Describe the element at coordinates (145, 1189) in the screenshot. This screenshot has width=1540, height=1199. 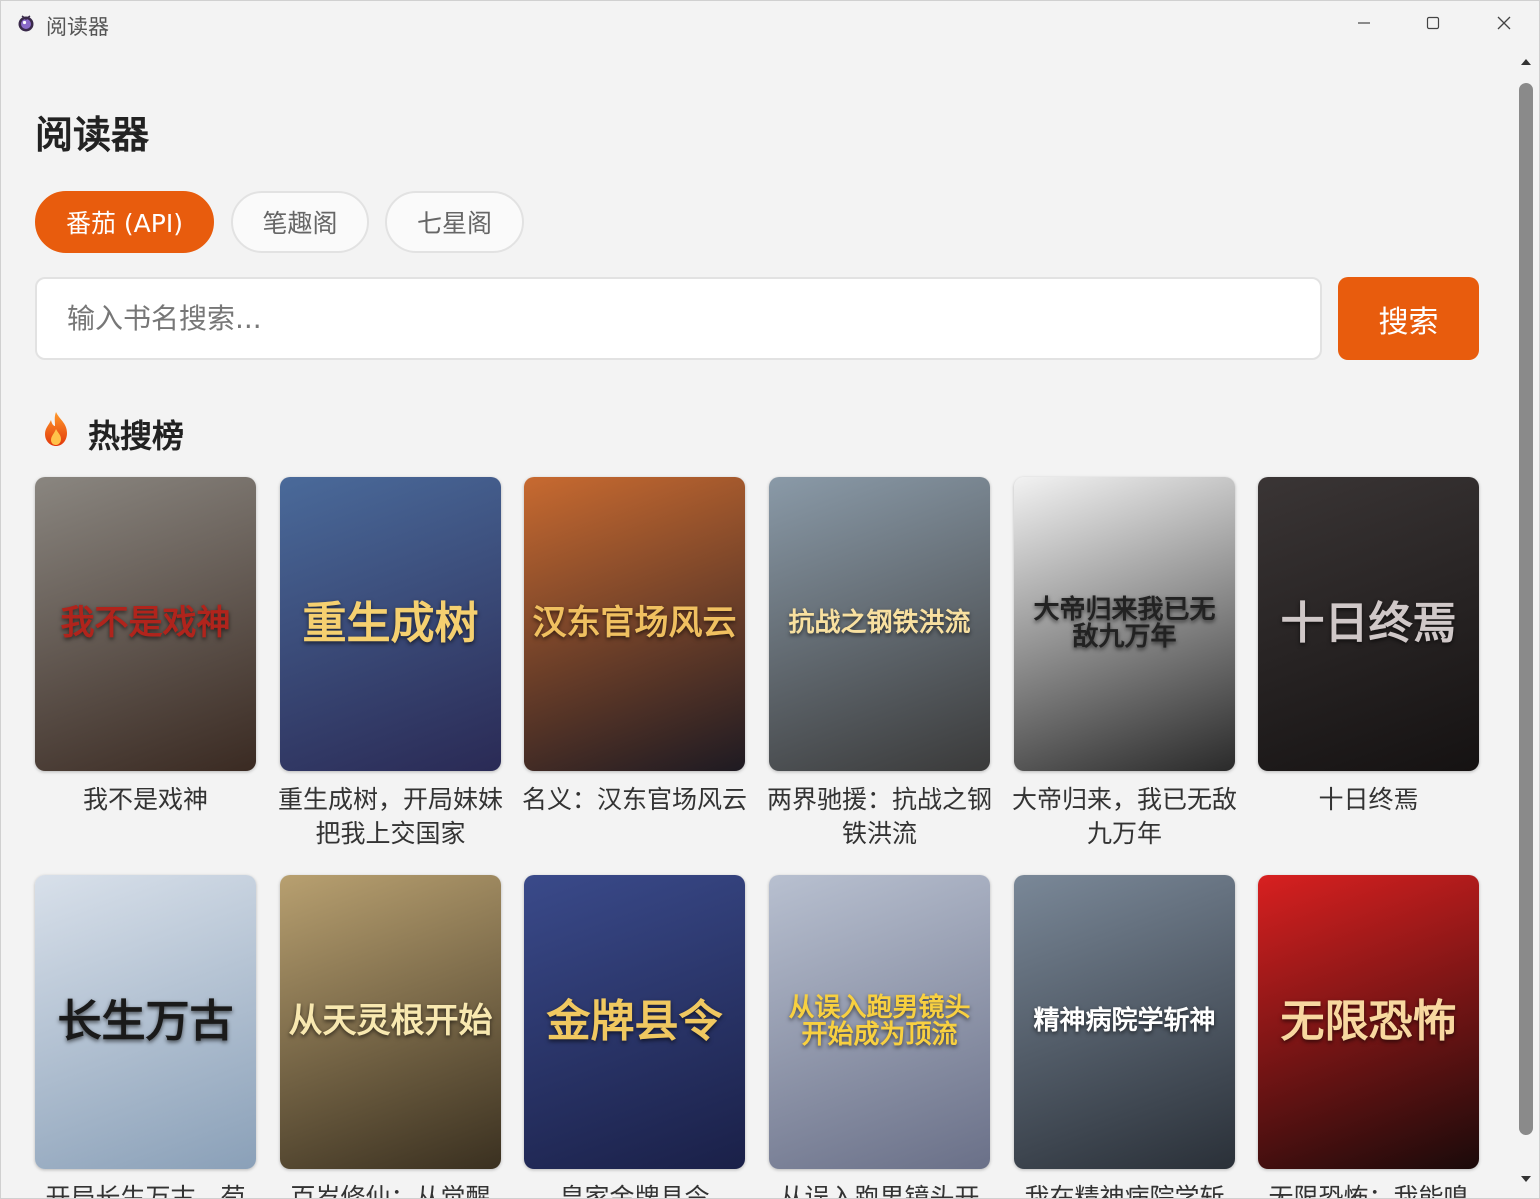
I see `book-title: 开局长生万古，苟` at that location.